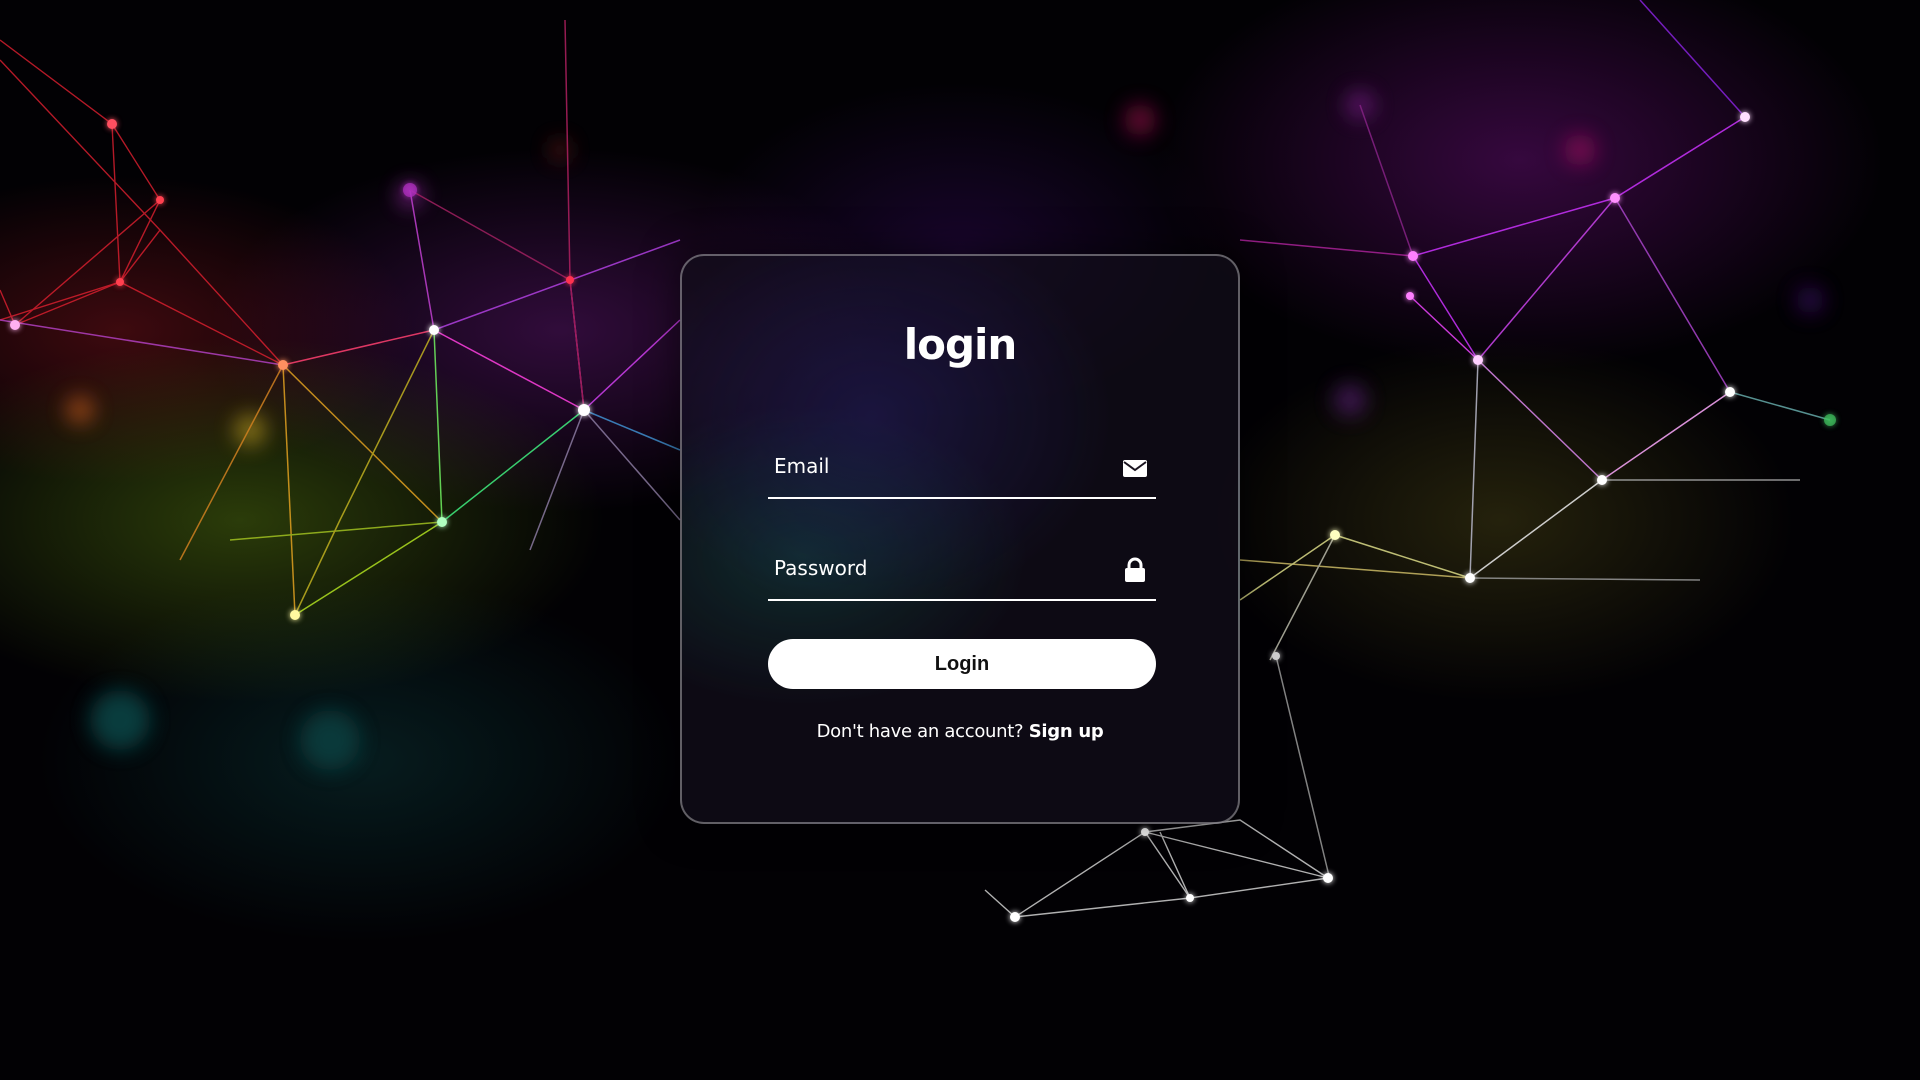 This screenshot has height=1080, width=1920. Describe the element at coordinates (938, 466) in the screenshot. I see `email-input` at that location.